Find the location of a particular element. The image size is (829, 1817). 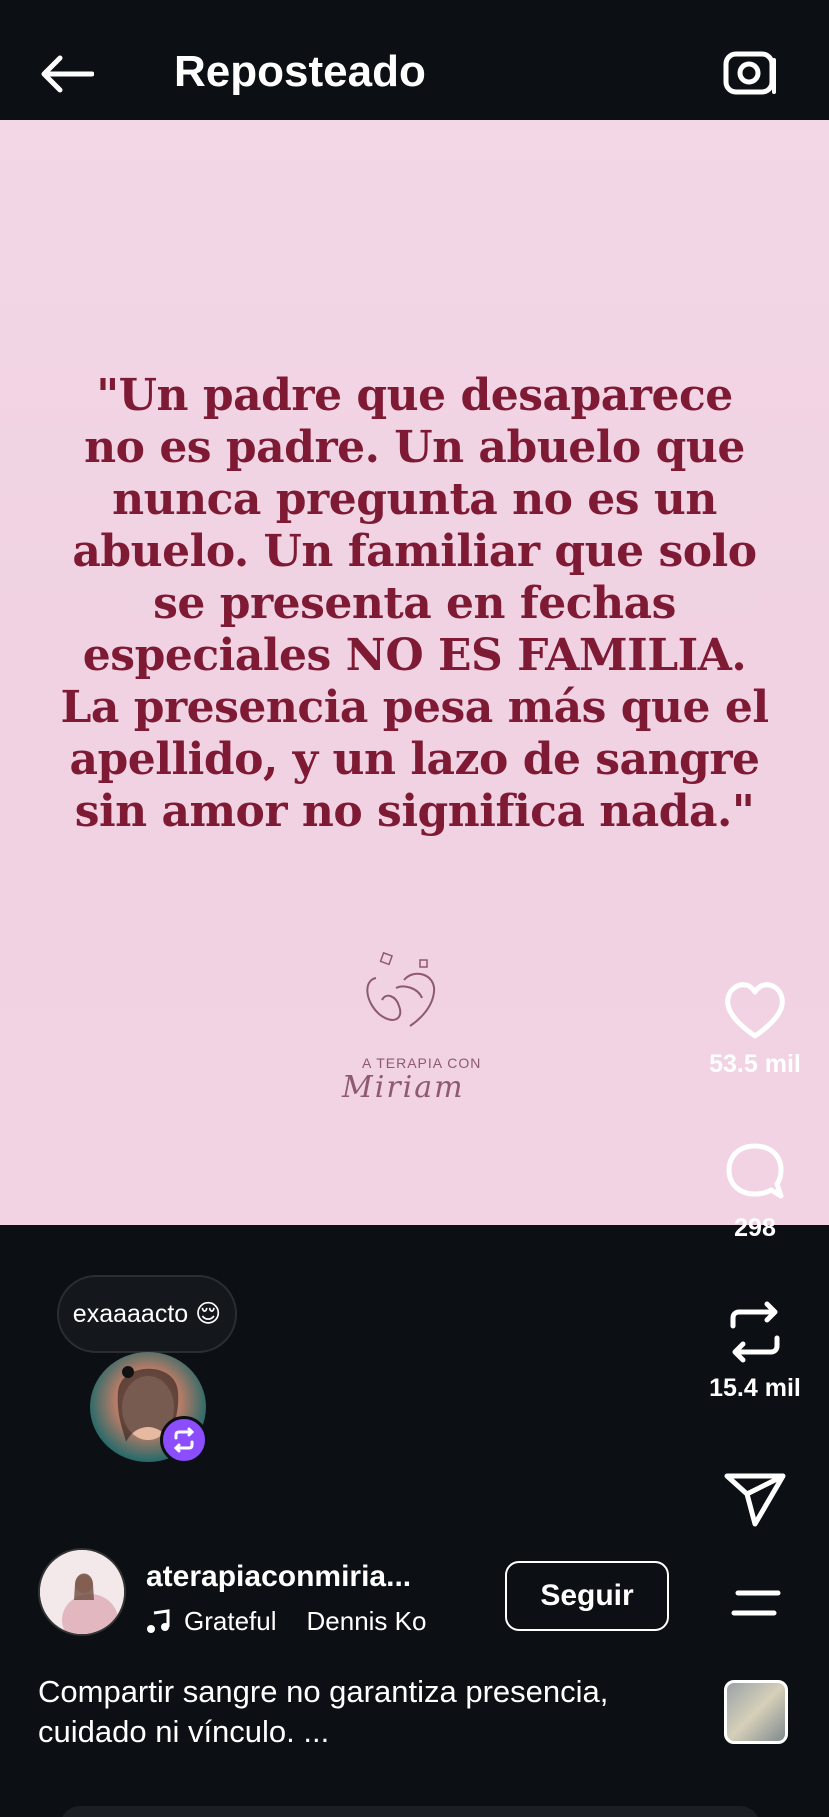

music-note-icon is located at coordinates (158, 1620).